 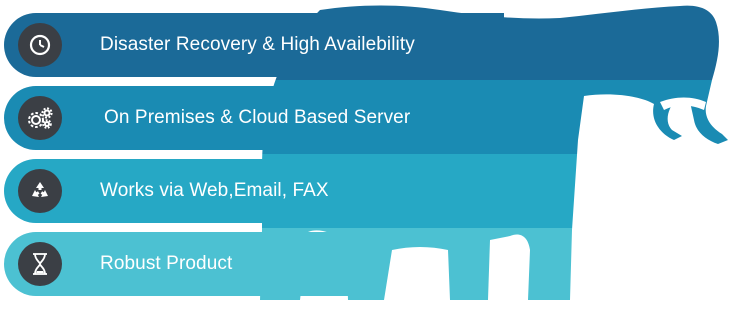 What do you see at coordinates (257, 44) in the screenshot?
I see `feature-label: Disaster Recovery & High Availebility` at bounding box center [257, 44].